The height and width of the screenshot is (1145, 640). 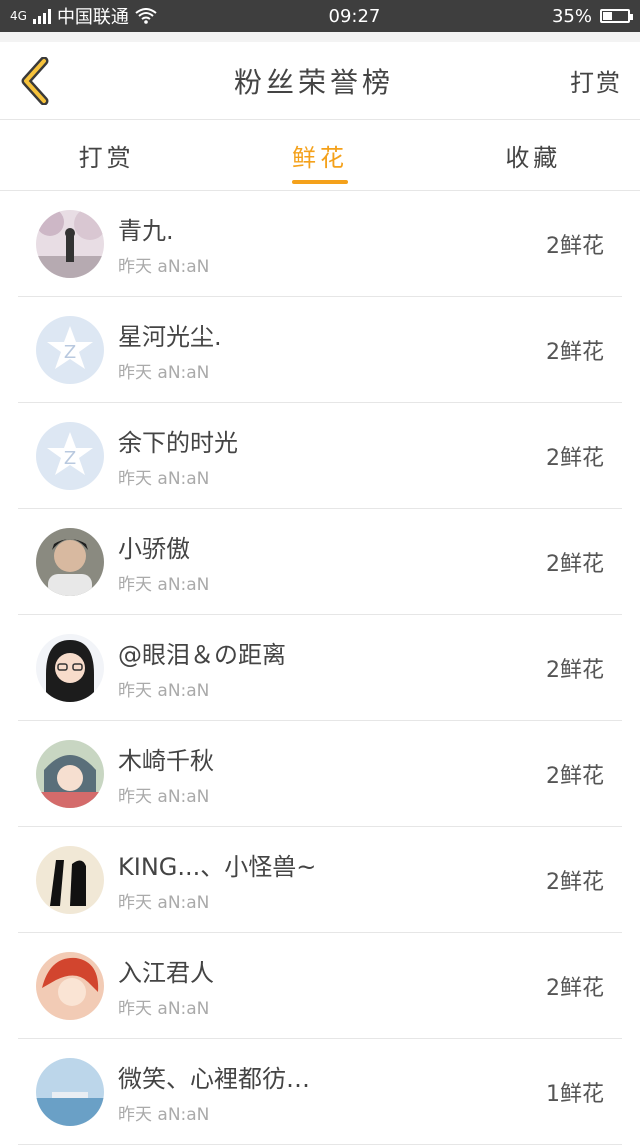 I want to click on nav-header: 粉丝荣誉榜 打赏, so click(x=320, y=81).